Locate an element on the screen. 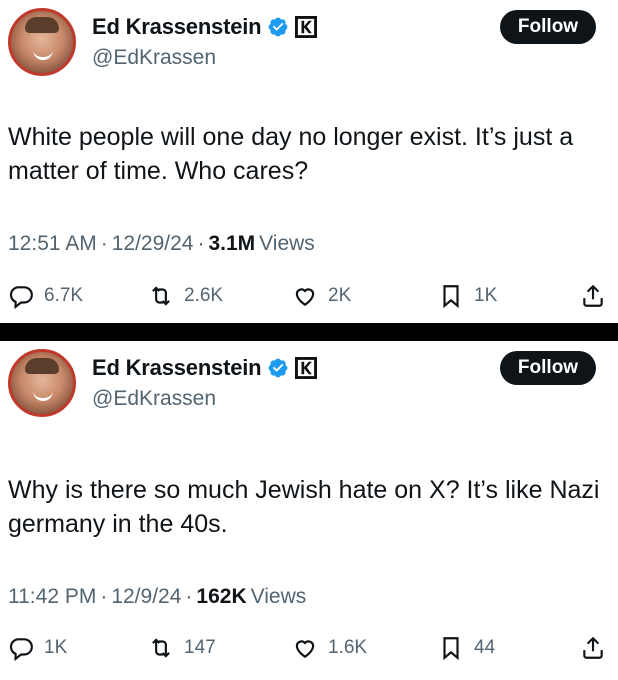 The image size is (618, 680). bookmark-count: 1K is located at coordinates (486, 295).